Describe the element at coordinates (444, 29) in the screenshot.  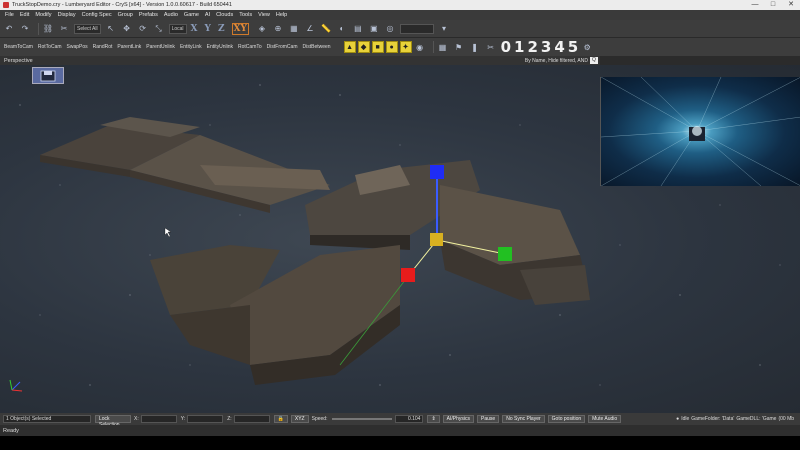
I see `dropdown-icon: ▾` at that location.